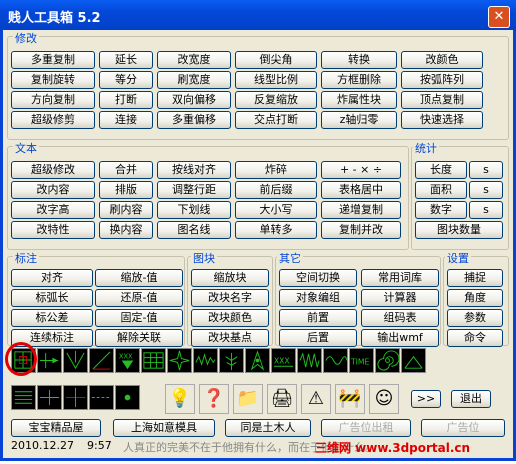 This screenshot has width=516, height=464. Describe the element at coordinates (194, 80) in the screenshot. I see `modify-button-8: 刷宽度` at that location.